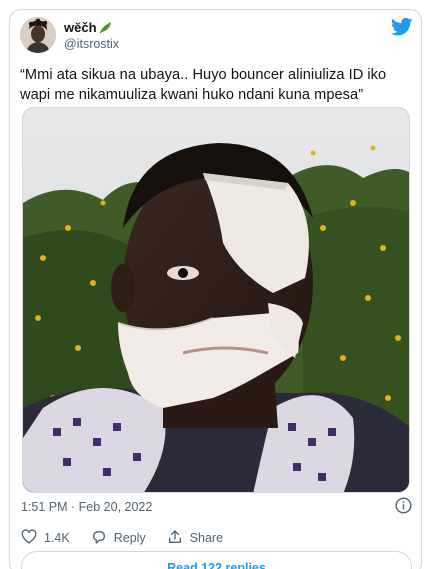 The image size is (443, 569). Describe the element at coordinates (99, 538) in the screenshot. I see `reply-icon` at that location.